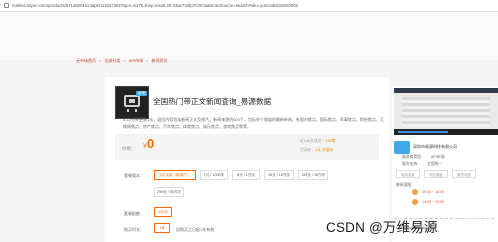  I want to click on price-label: 价格：, so click(129, 148).